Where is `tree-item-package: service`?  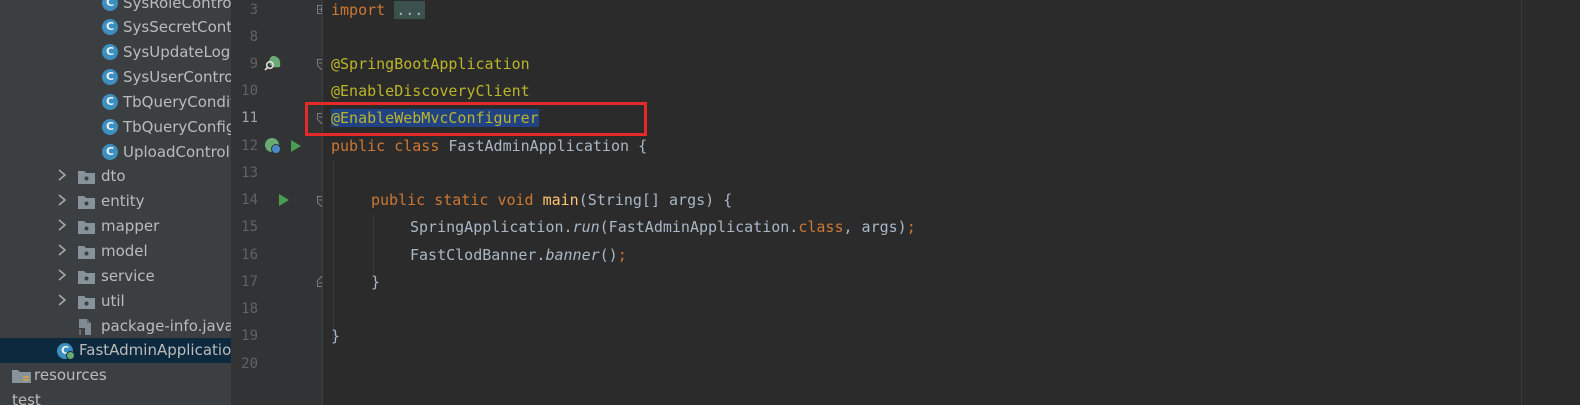
tree-item-package: service is located at coordinates (115, 276).